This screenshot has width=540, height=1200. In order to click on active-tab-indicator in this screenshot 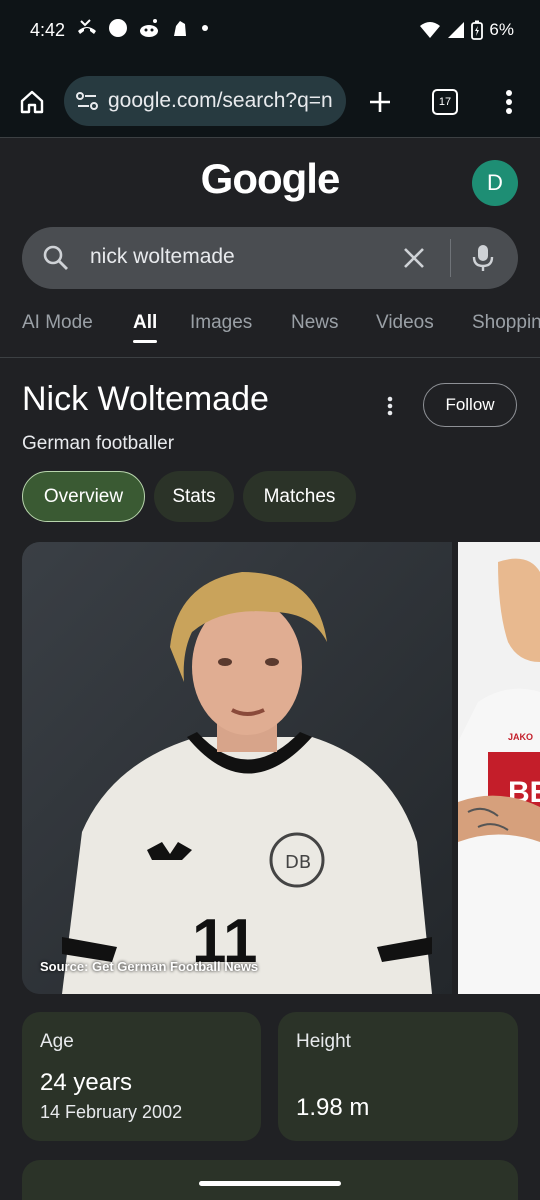, I will do `click(145, 341)`.